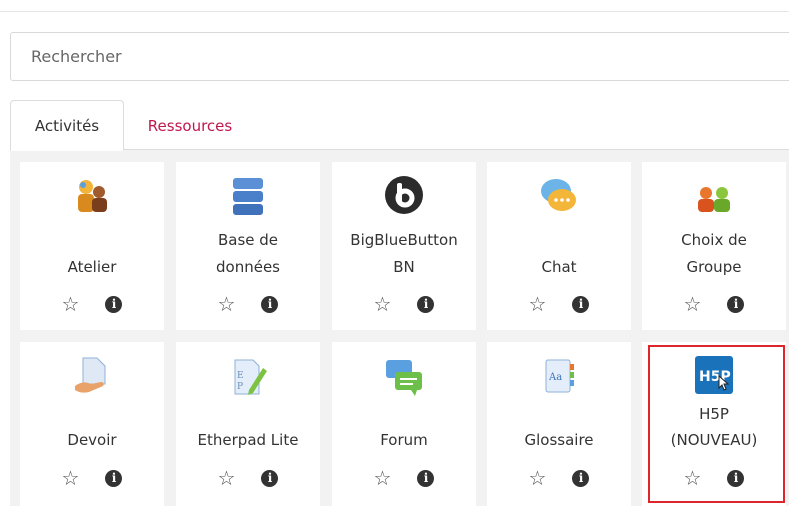 This screenshot has width=789, height=506. Describe the element at coordinates (404, 240) in the screenshot. I see `activity-label-line-1: BigBlueButton` at that location.